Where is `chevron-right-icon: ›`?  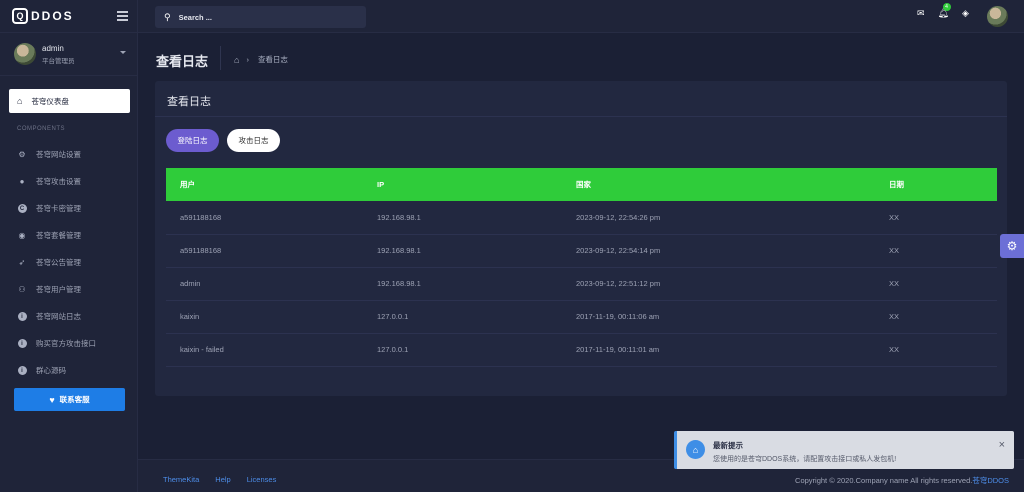 chevron-right-icon: › is located at coordinates (247, 59).